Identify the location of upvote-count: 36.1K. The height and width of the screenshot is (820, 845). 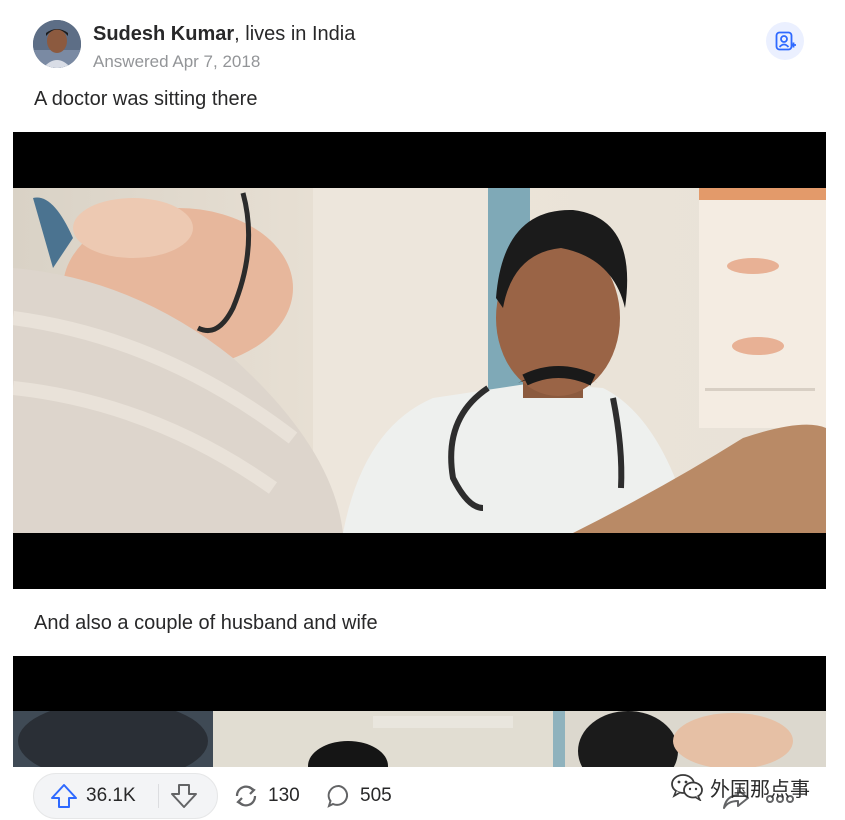
(111, 795).